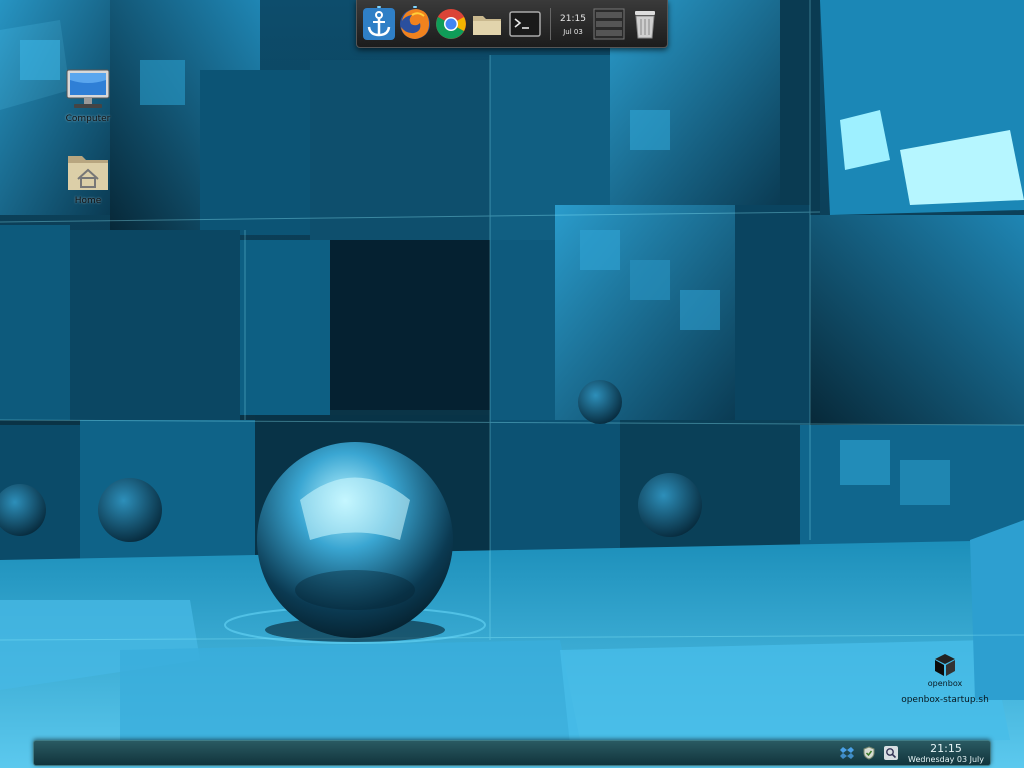 The image size is (1024, 768). What do you see at coordinates (88, 119) in the screenshot?
I see `desktop-icon-label: Computer` at bounding box center [88, 119].